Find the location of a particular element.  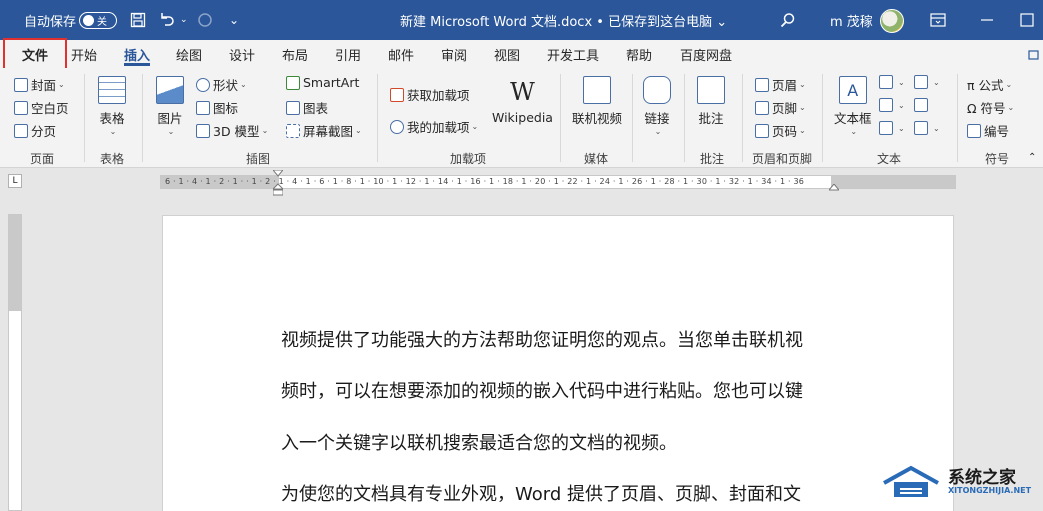

screenshot-button: 屏幕截图 ⌄ is located at coordinates (324, 130).